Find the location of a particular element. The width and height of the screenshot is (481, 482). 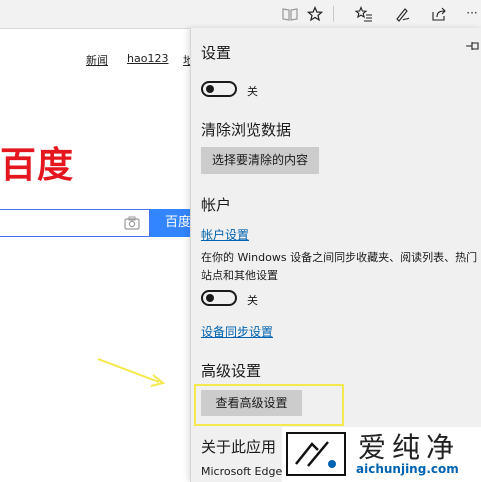

annotation-arrow is located at coordinates (131, 372).